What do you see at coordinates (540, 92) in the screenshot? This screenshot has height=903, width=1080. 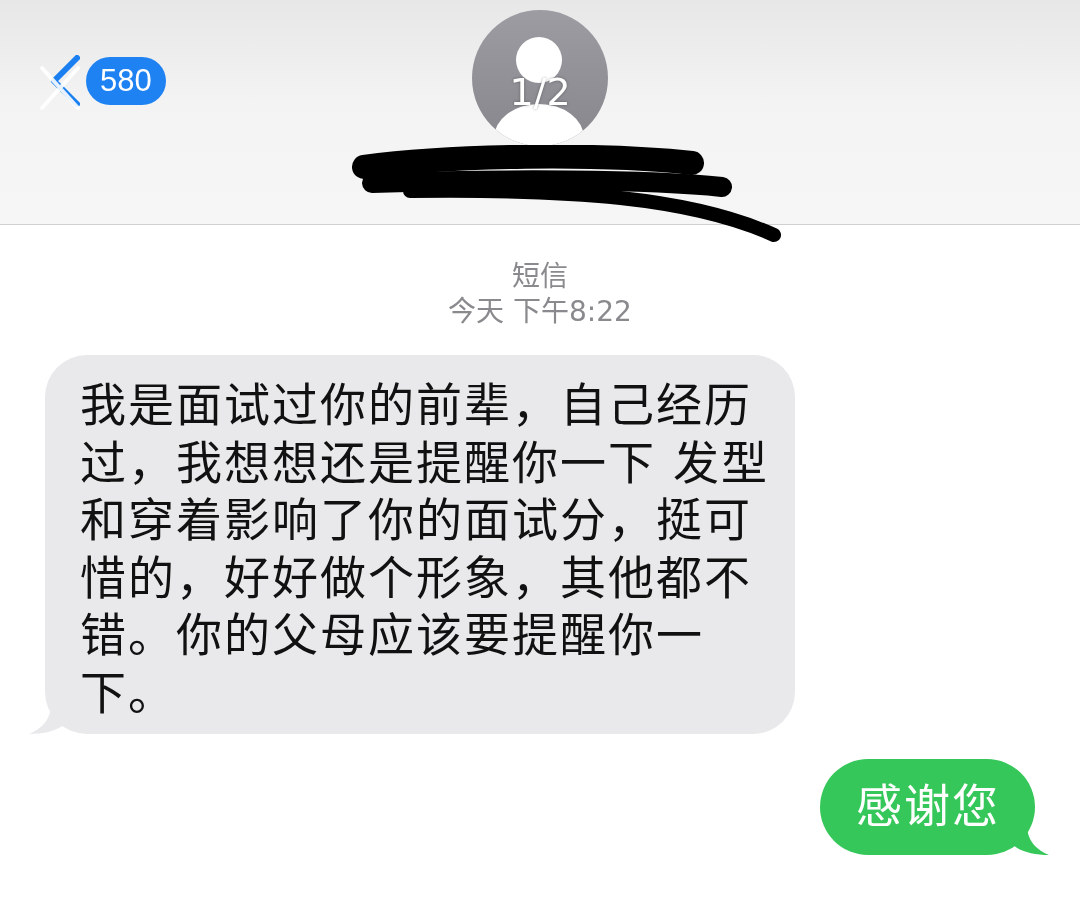 I see `page-counter: 1/2` at bounding box center [540, 92].